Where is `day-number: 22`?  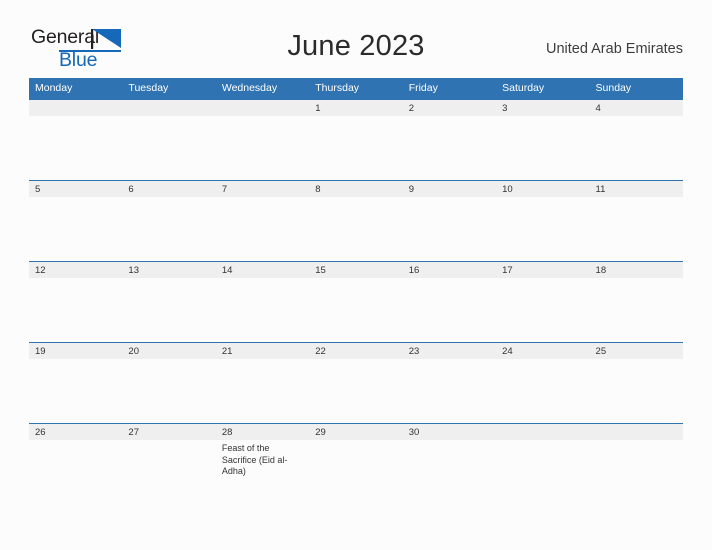
day-number: 22 is located at coordinates (356, 350).